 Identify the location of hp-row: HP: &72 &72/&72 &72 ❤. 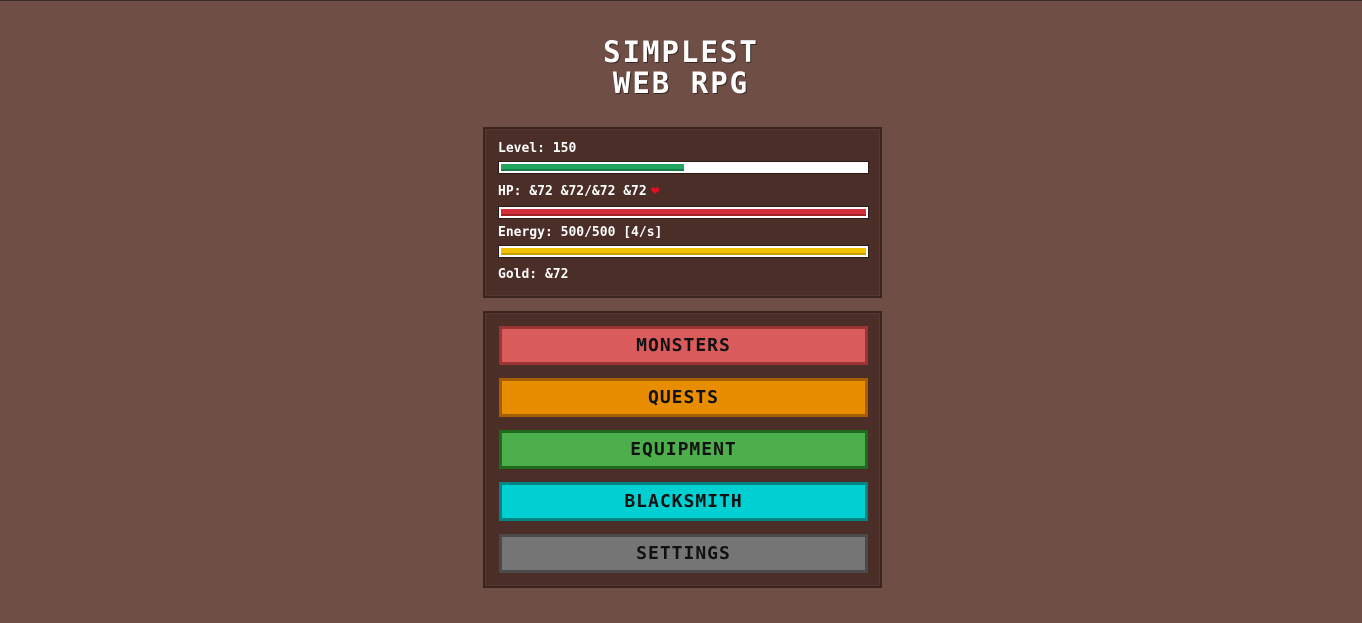
(579, 190).